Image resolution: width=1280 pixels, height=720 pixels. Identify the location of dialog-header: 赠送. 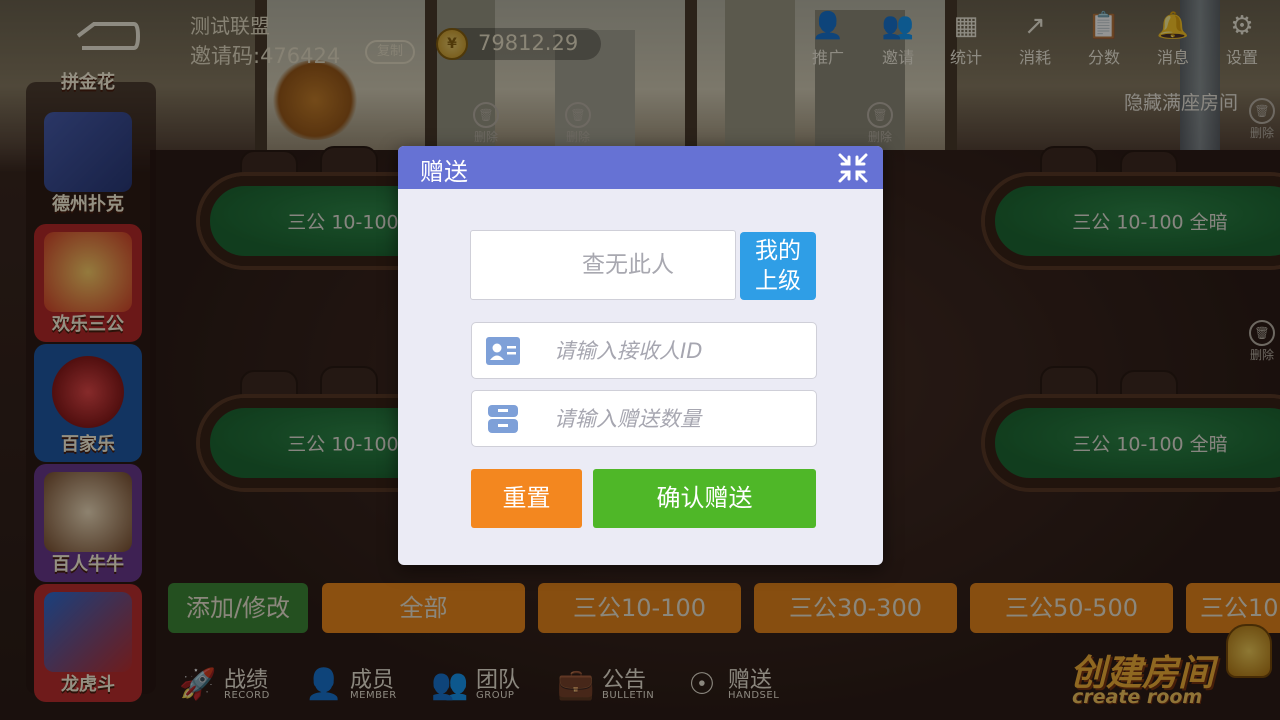
(640, 167).